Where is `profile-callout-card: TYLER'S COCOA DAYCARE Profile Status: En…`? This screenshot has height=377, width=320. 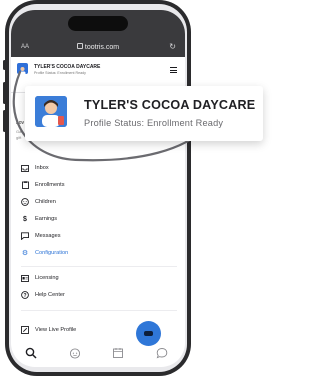 profile-callout-card: TYLER'S COCOA DAYCARE Profile Status: En… is located at coordinates (144, 113).